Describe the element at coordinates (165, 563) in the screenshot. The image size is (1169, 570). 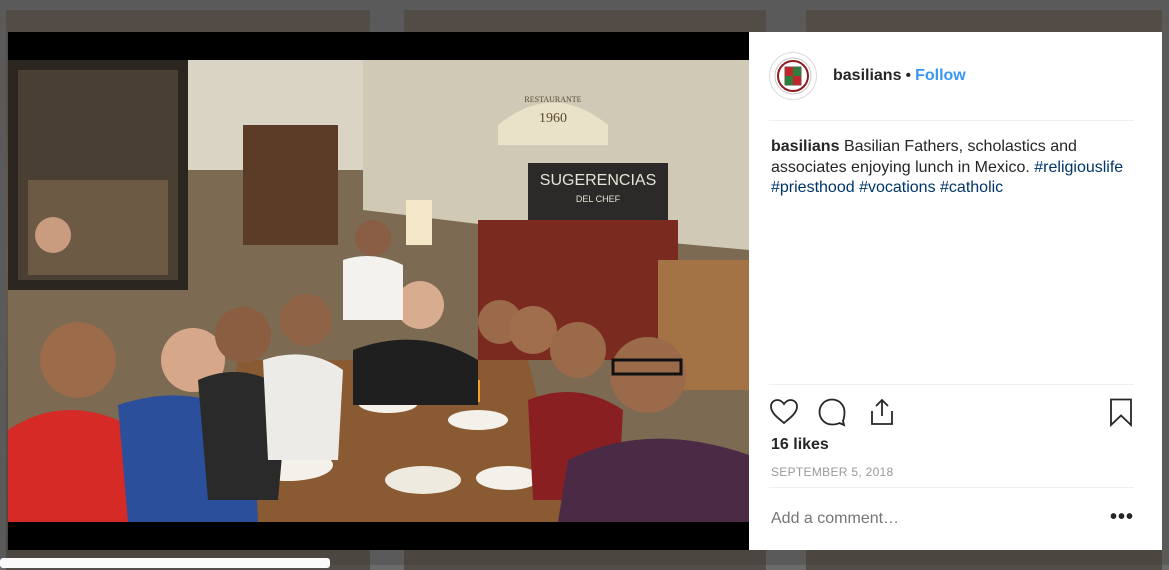
I see `bottom-bar-fragment` at that location.